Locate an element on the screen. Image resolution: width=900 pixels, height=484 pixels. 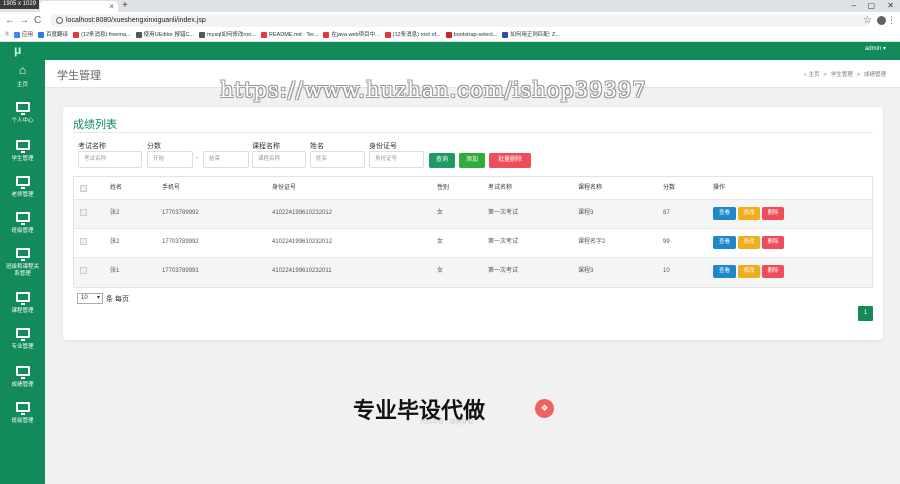
profile-avatar is located at coordinates (881, 20).